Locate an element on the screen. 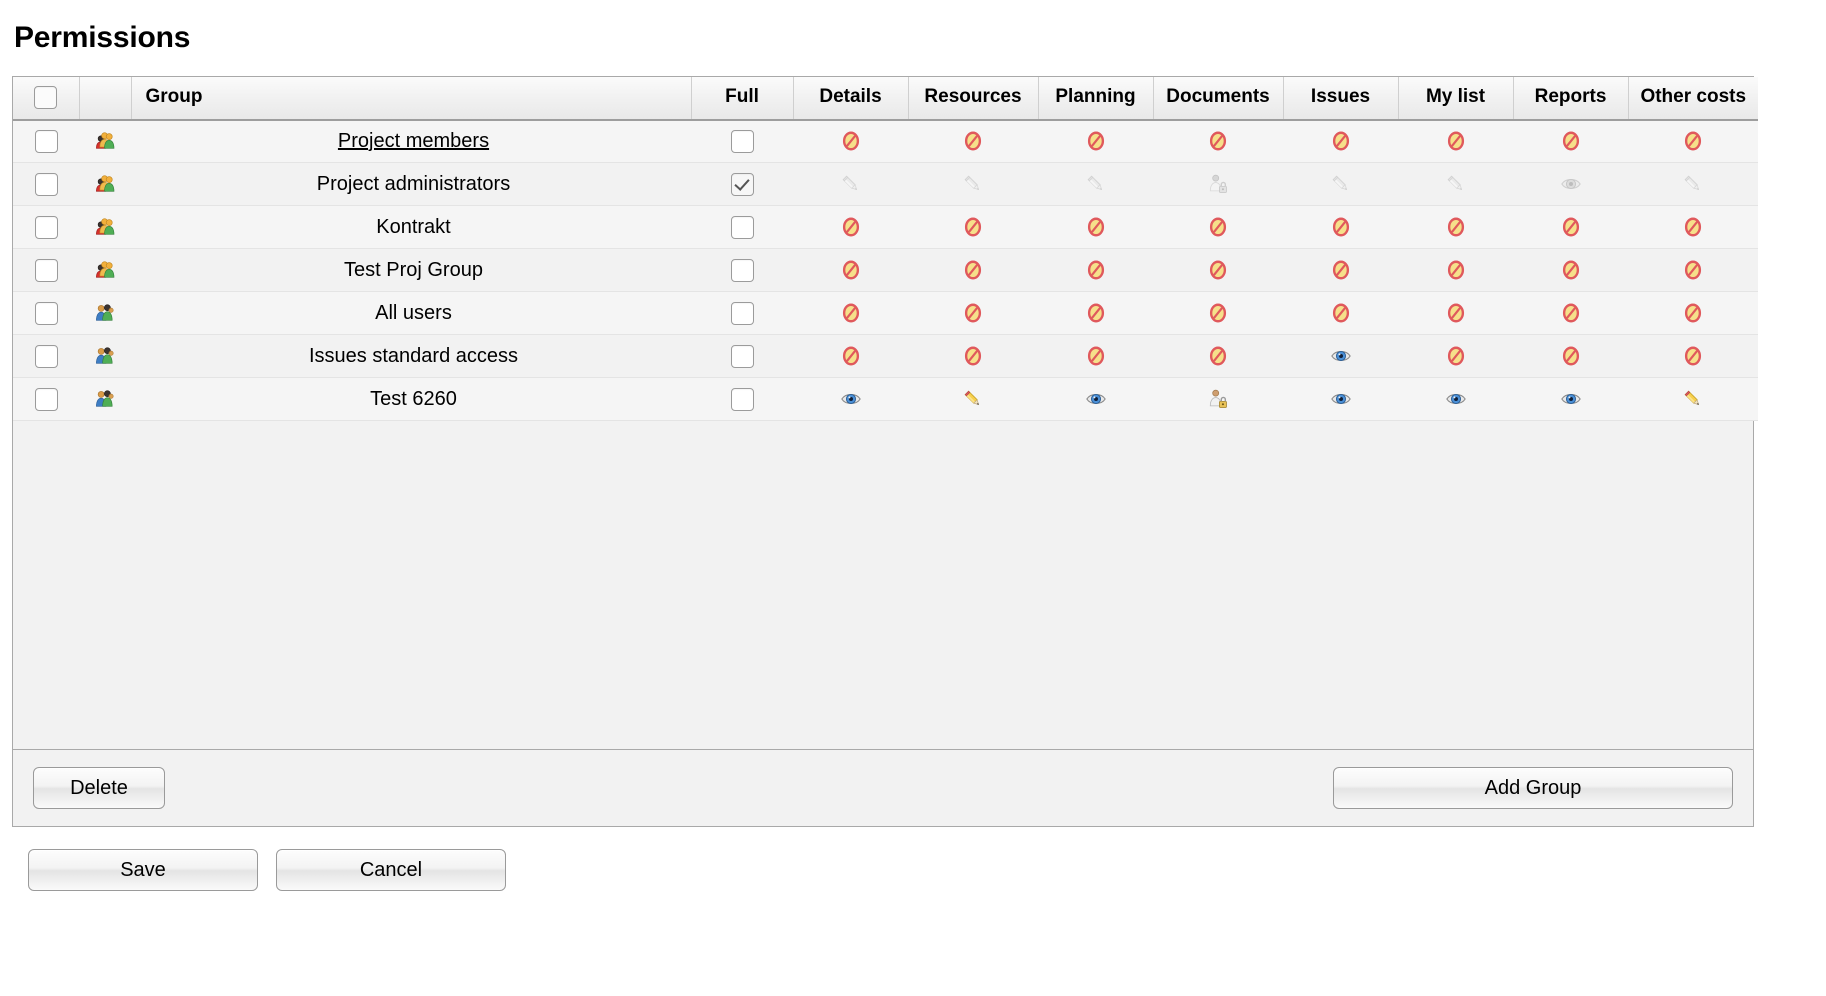  add-group-button: Add Group is located at coordinates (1533, 788).